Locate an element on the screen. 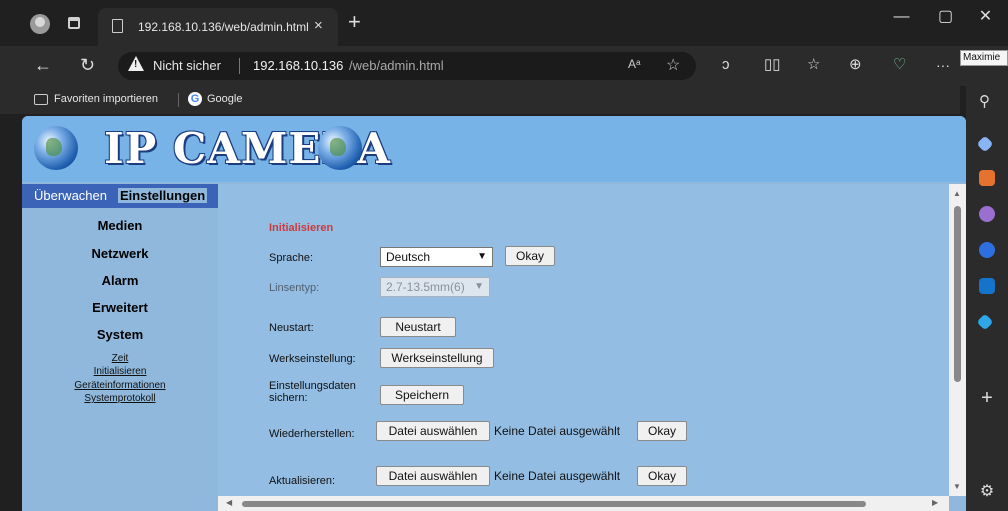 The image size is (1008, 511). vertical-scroll-thumb is located at coordinates (957, 294).